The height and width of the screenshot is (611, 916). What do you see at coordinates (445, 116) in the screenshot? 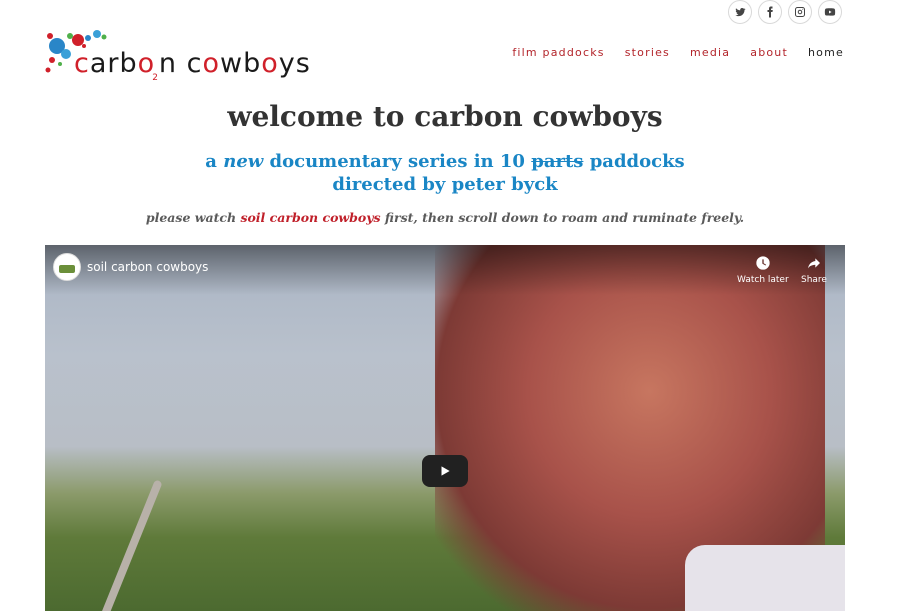
I see `page-title: welcome to carbon cowboys` at bounding box center [445, 116].